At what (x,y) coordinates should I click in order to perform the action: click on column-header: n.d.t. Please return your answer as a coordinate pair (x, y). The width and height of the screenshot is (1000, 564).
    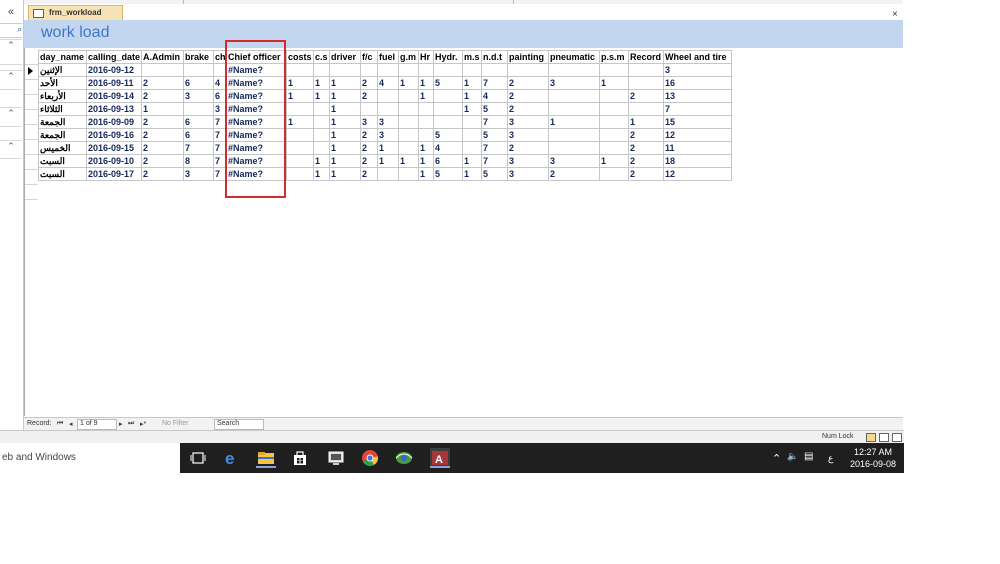
    Looking at the image, I should click on (494, 57).